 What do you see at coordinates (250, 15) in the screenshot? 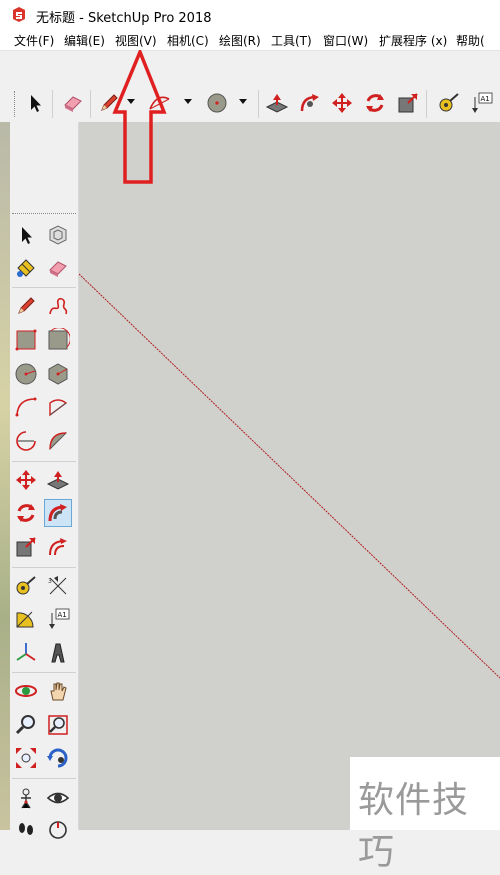
I see `title-bar: 无标题 - SketchUp Pro 2018` at bounding box center [250, 15].